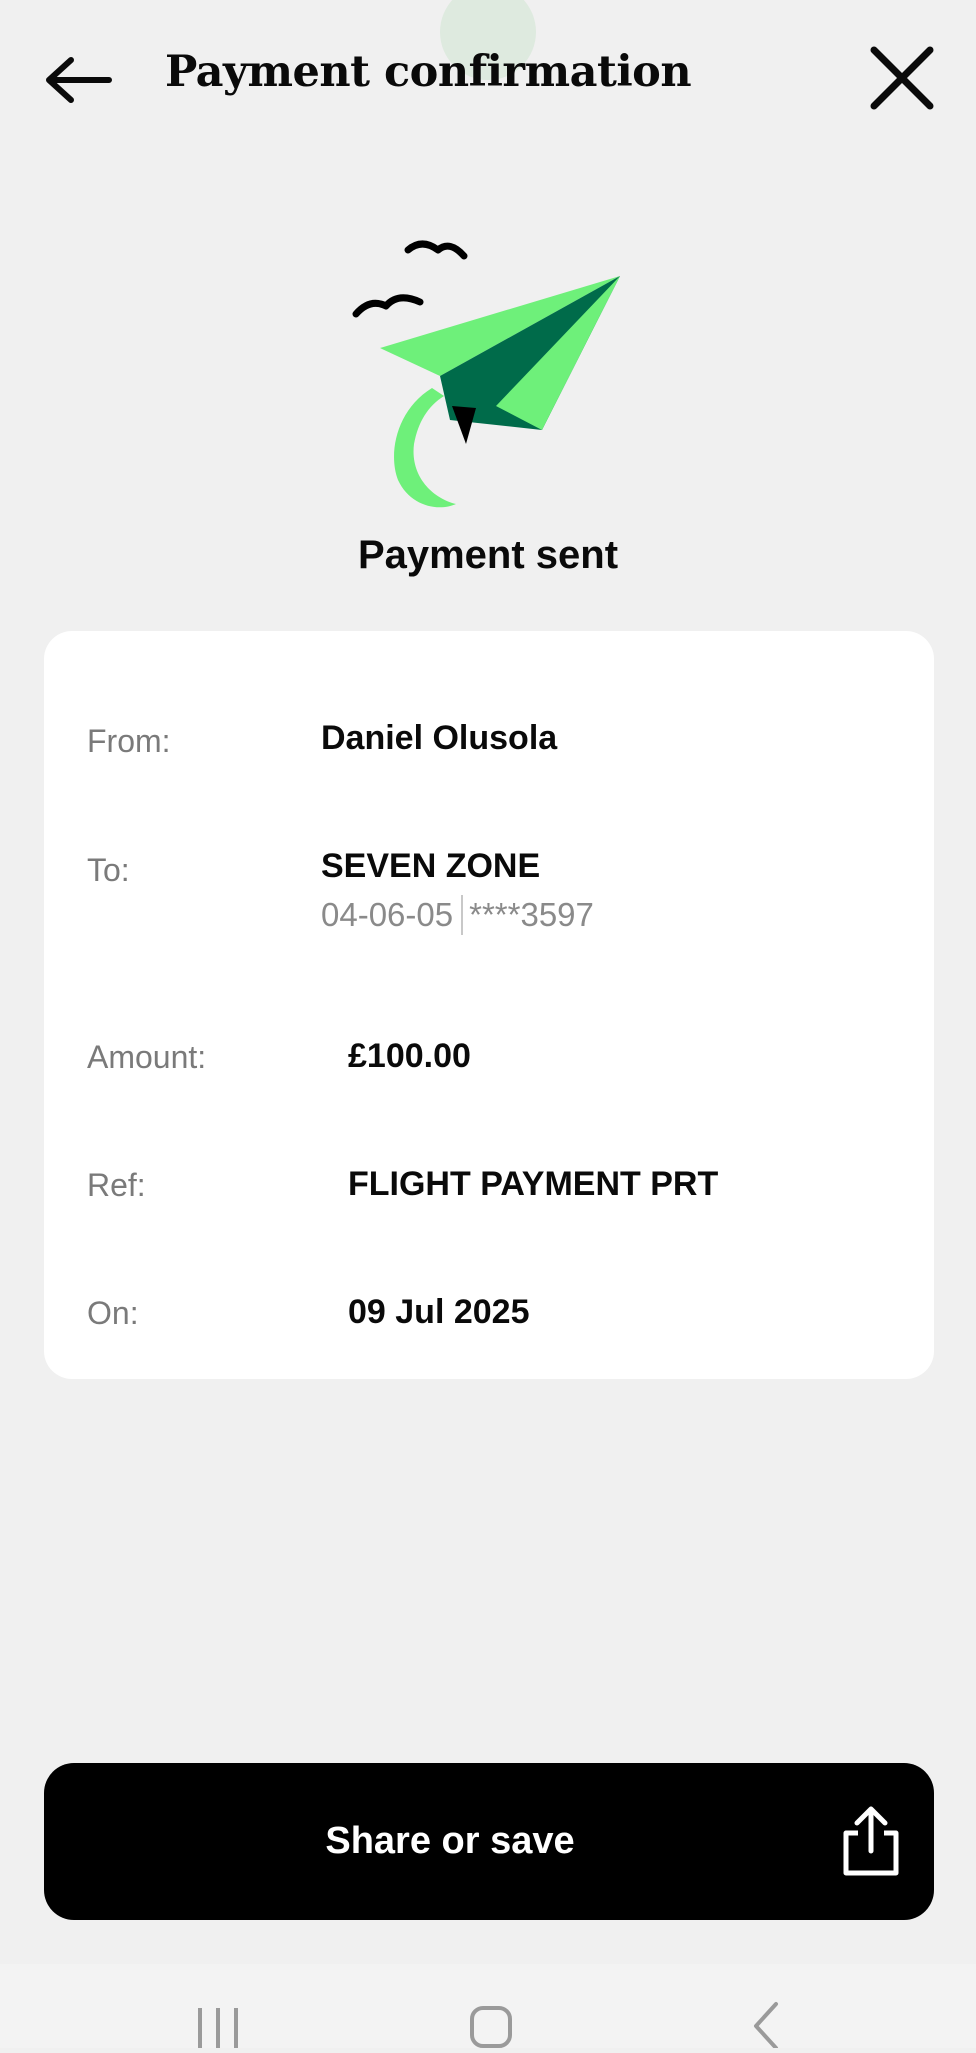 The image size is (976, 2053). Describe the element at coordinates (491, 2027) in the screenshot. I see `home-icon` at that location.